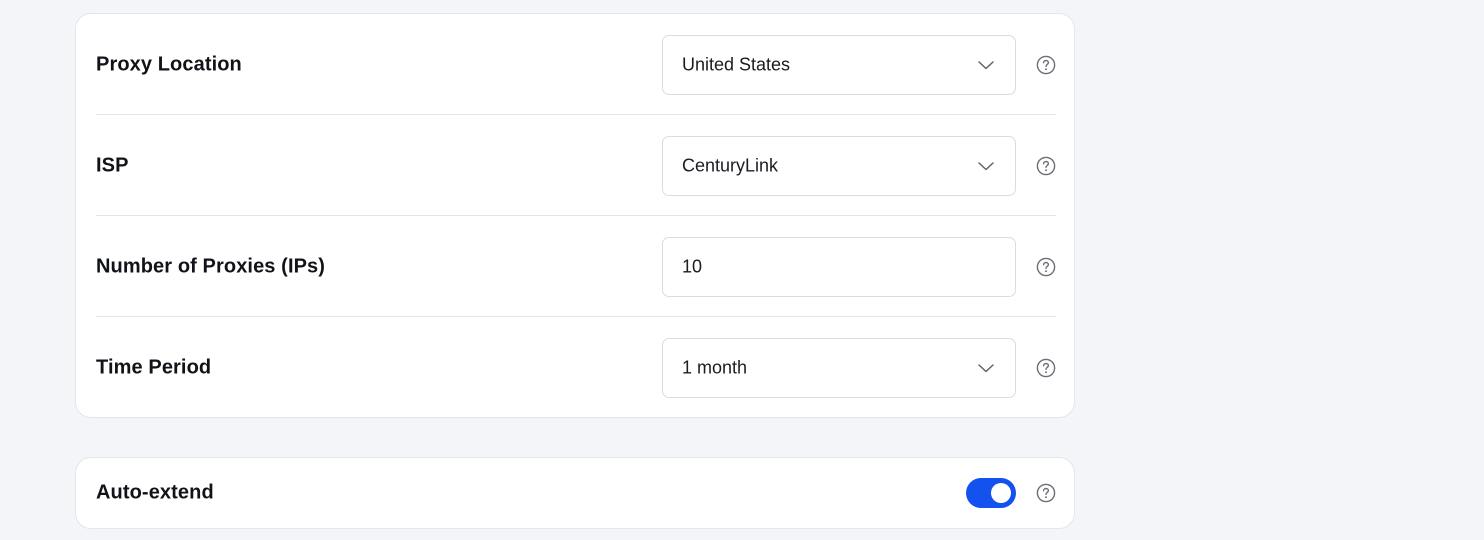  What do you see at coordinates (715, 367) in the screenshot?
I see `time-period-value: 1 month` at bounding box center [715, 367].